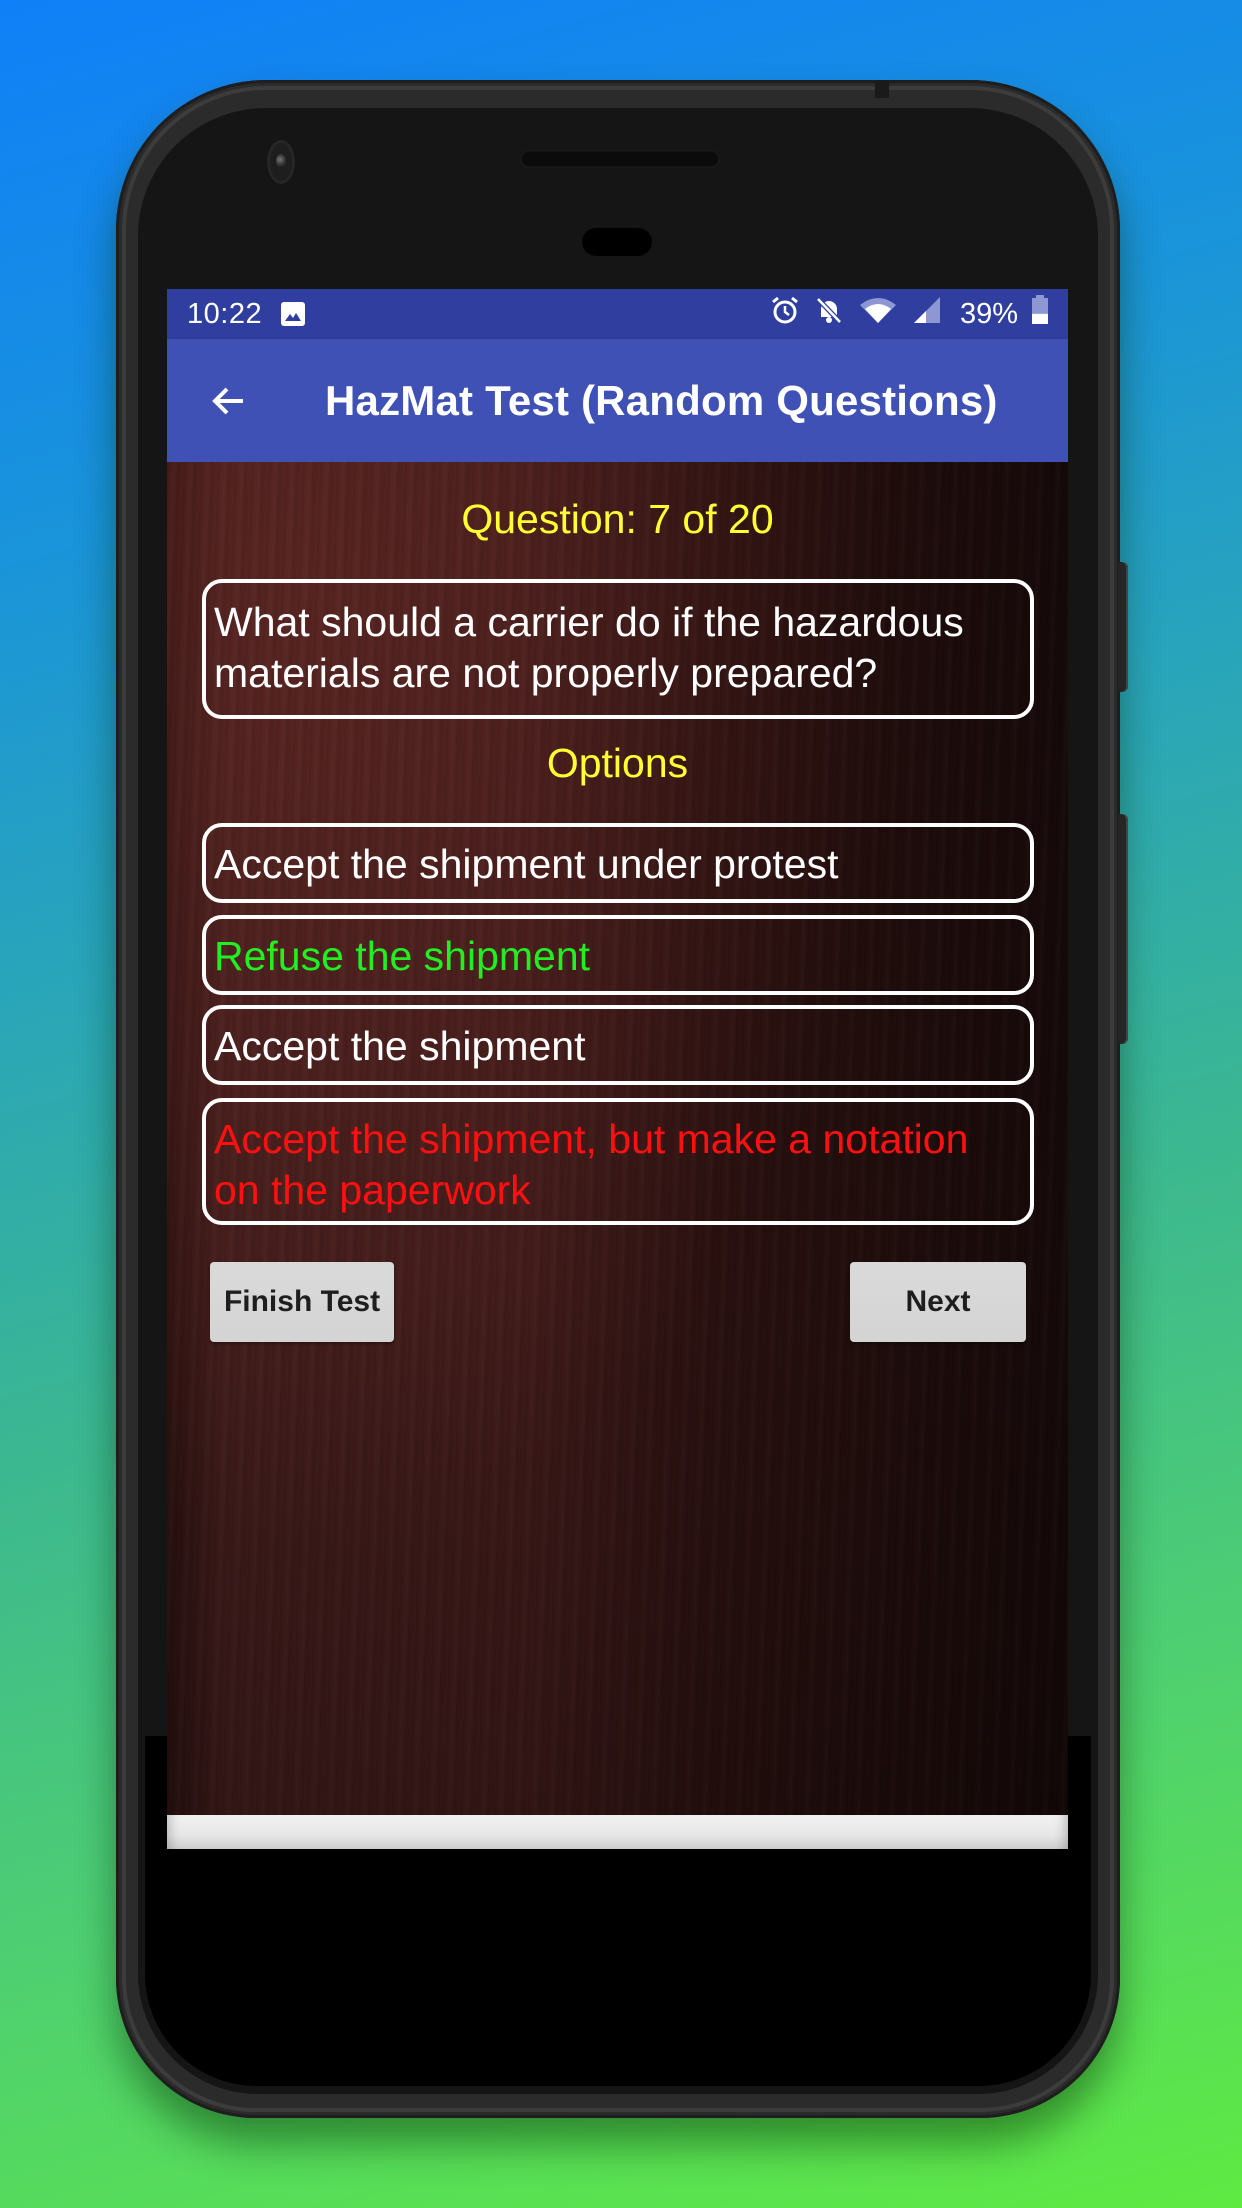 The height and width of the screenshot is (2208, 1242). I want to click on option-text: Refuse the shipment, so click(402, 956).